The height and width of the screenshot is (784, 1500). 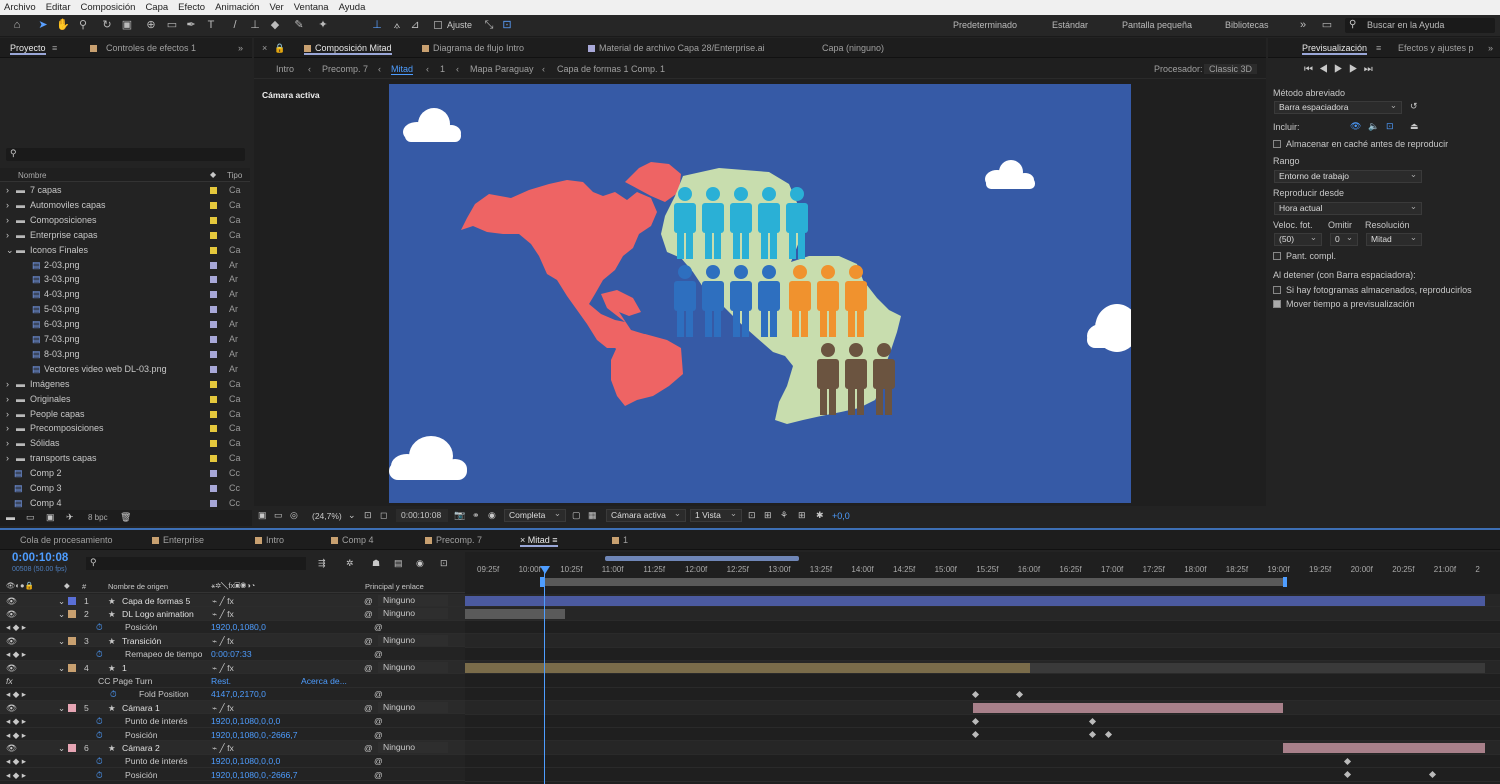 I want to click on cache-checkbox: Almacenar en caché antes de reproducir, so click(x=1360, y=144).